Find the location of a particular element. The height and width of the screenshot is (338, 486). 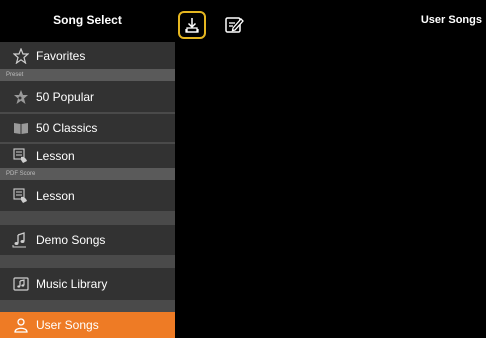

sidebar-item-label: 50 Classics is located at coordinates (67, 128).